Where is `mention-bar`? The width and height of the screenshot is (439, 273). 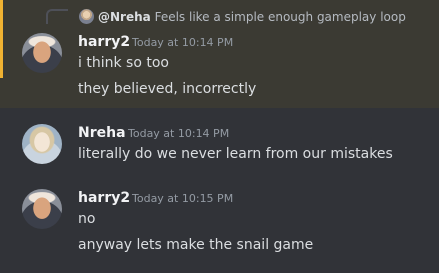 mention-bar is located at coordinates (1, 39).